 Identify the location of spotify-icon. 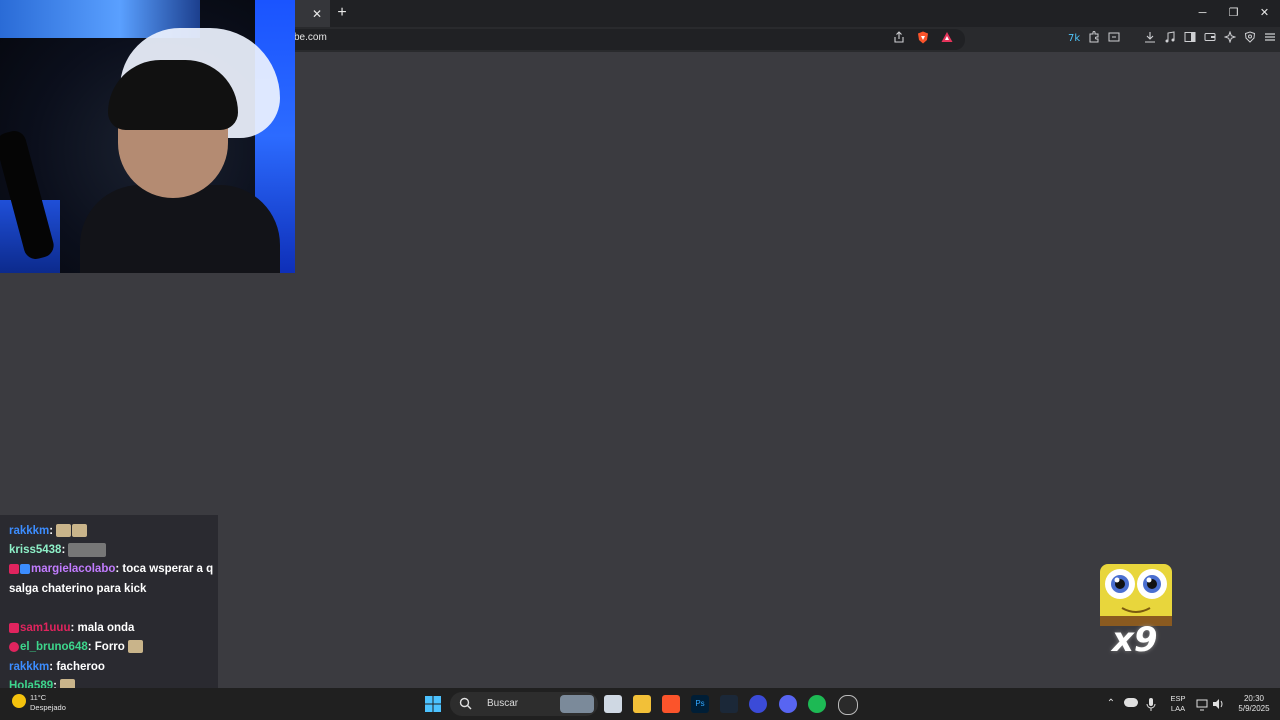
(817, 704).